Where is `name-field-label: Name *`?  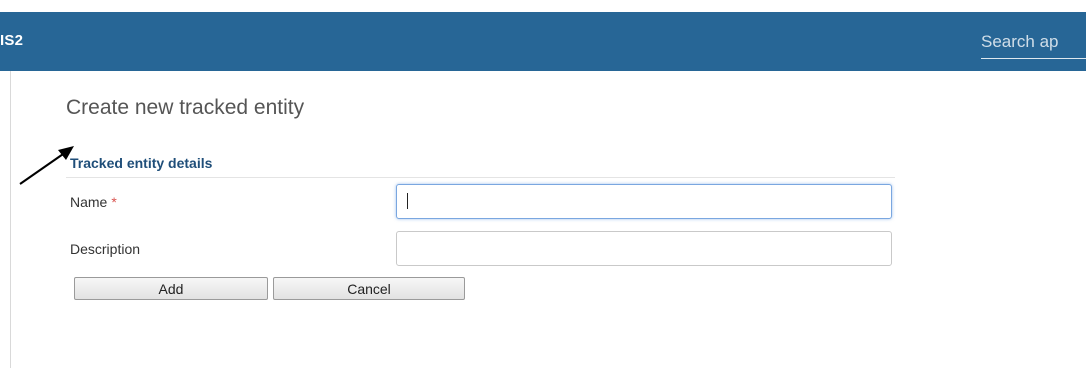 name-field-label: Name * is located at coordinates (93, 202).